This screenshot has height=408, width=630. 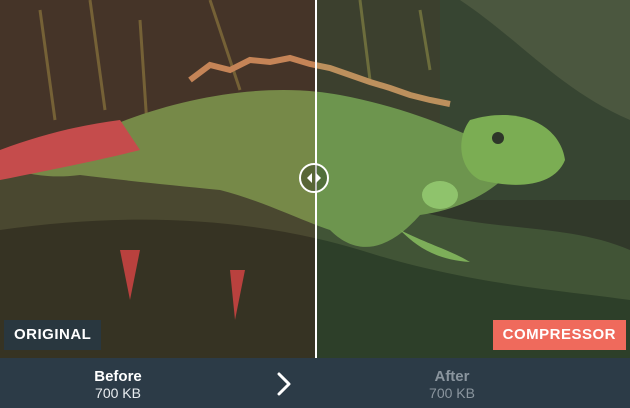 I want to click on after-info: After 700 KB, so click(x=452, y=383).